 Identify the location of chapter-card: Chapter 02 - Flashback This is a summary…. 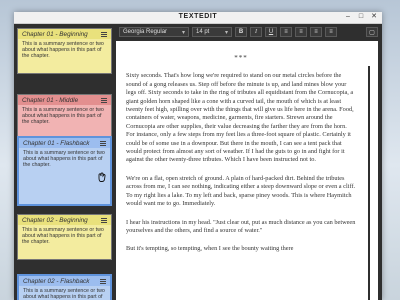
(64, 287).